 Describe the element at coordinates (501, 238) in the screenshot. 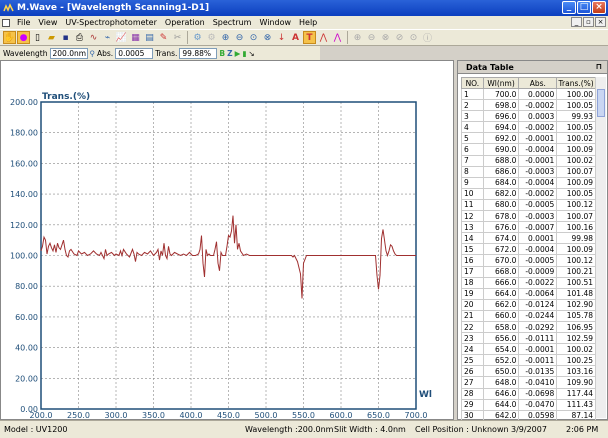

I see `row-wavelength: 674.0` at that location.